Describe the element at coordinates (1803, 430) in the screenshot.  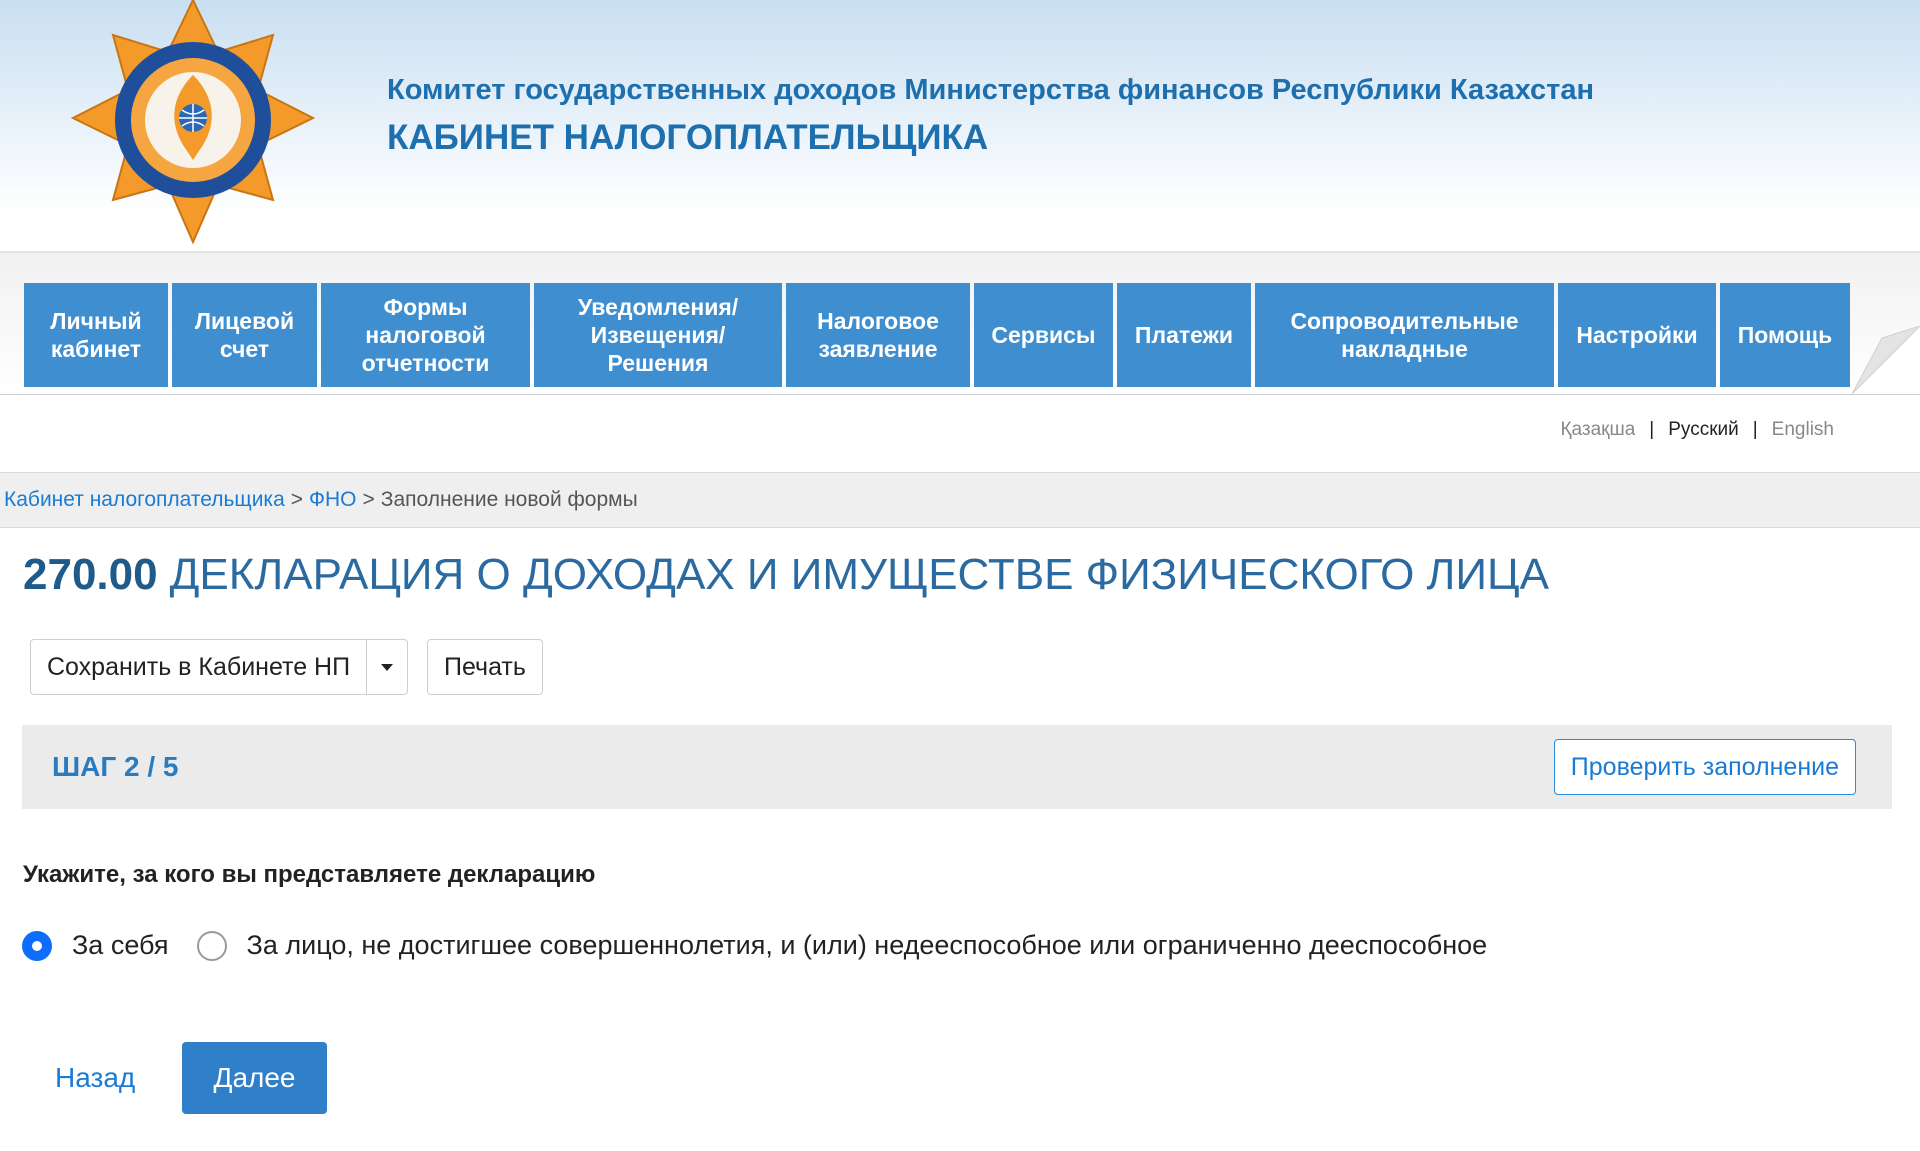
I see `lang-english-link: English` at that location.